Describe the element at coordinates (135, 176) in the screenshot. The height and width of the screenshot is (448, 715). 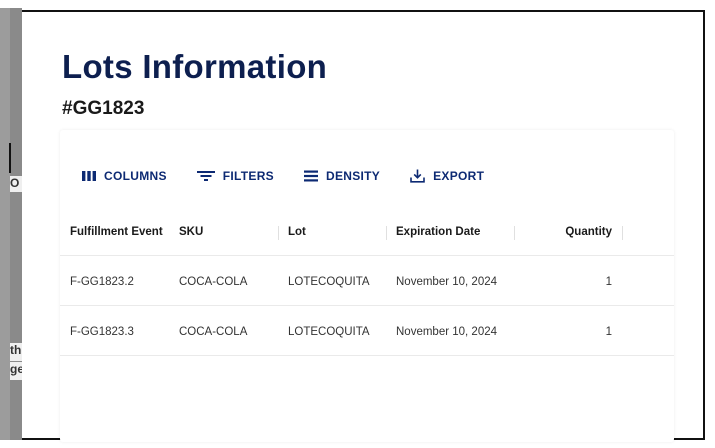
I see `columns-label: COLUMNS` at that location.